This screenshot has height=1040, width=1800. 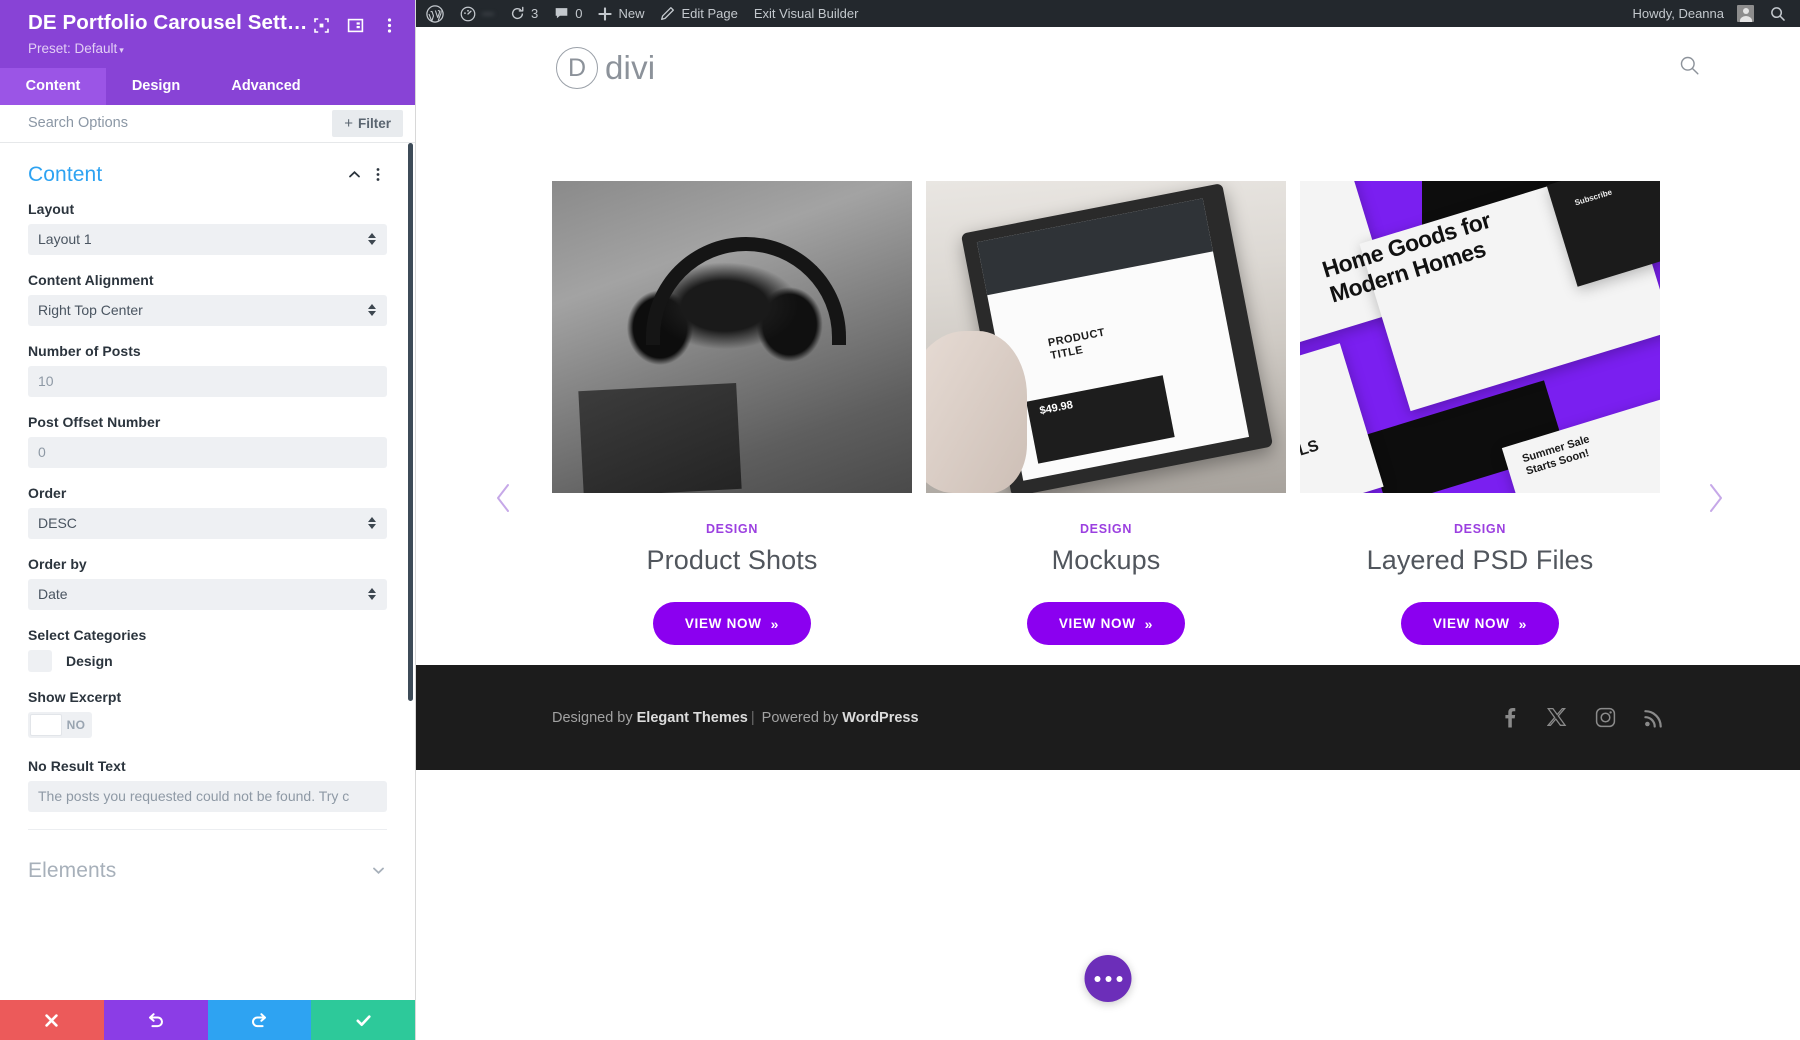 What do you see at coordinates (207, 876) in the screenshot?
I see `section-header-elements: Elements` at bounding box center [207, 876].